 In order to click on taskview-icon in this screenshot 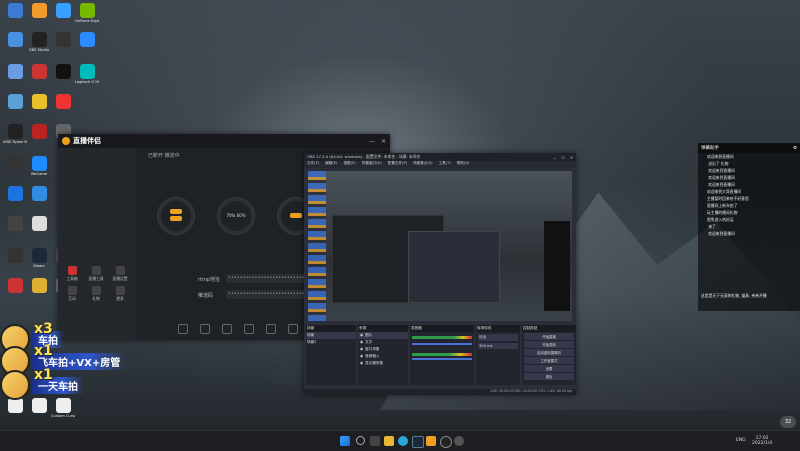, I will do `click(375, 441)`.